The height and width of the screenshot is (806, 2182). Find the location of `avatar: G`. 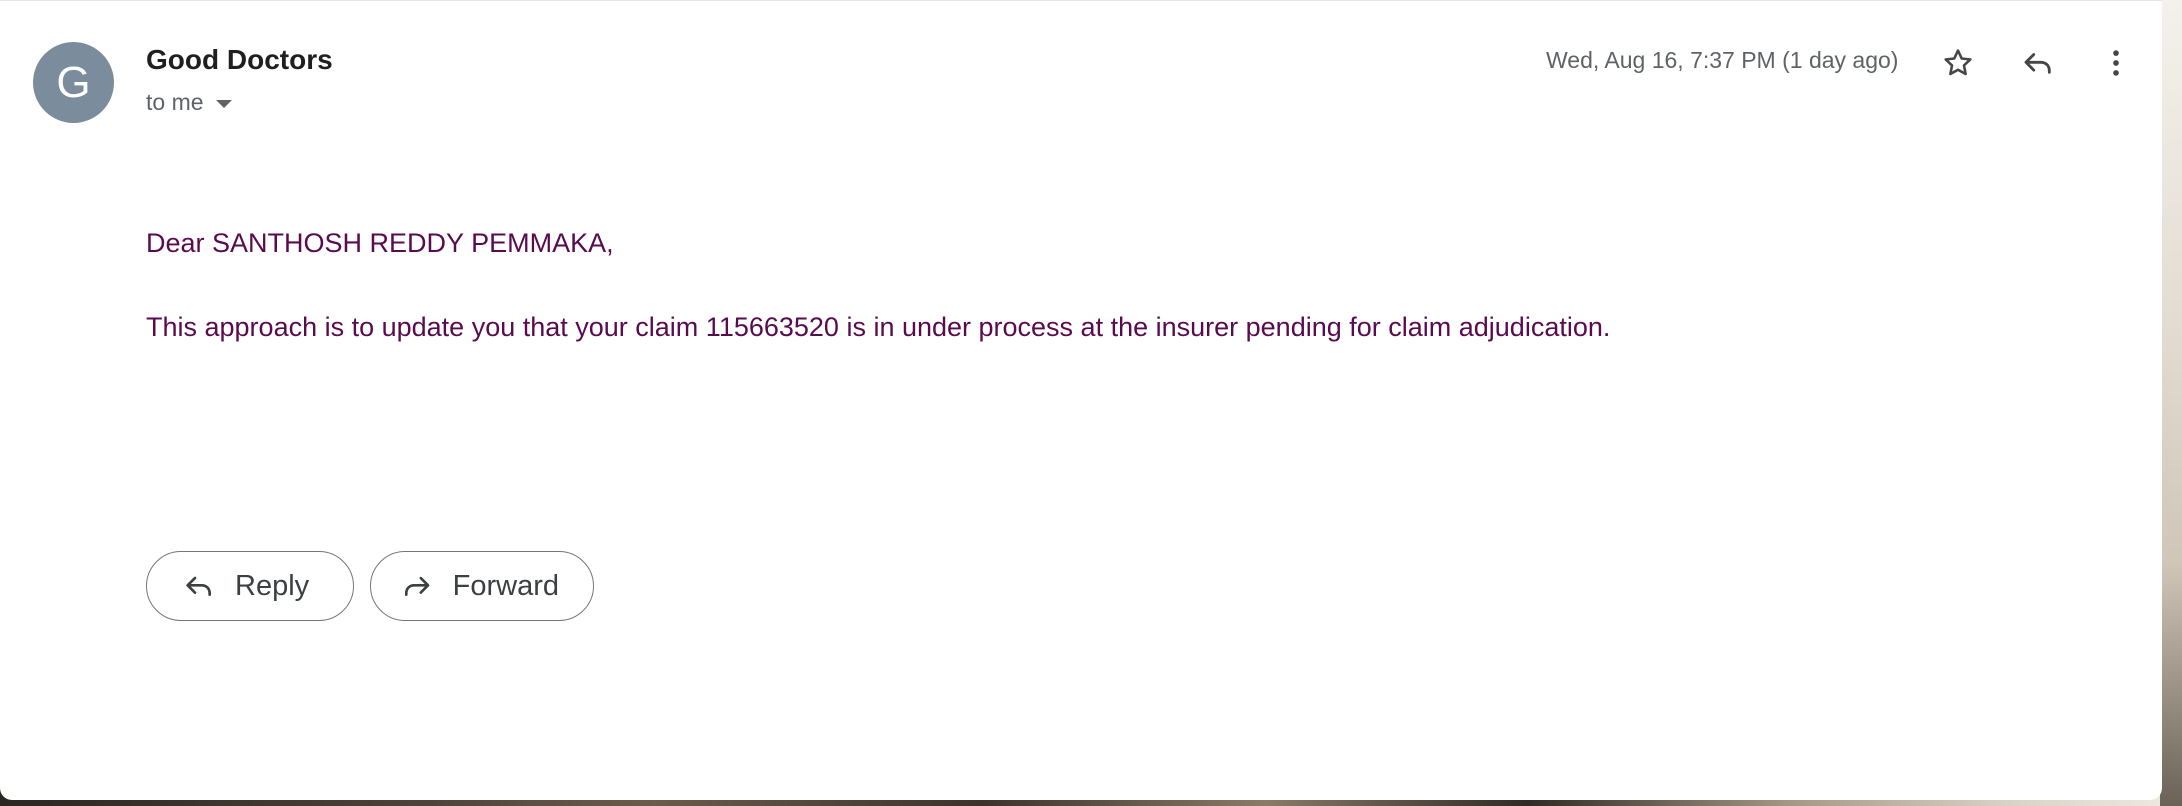

avatar: G is located at coordinates (73, 82).